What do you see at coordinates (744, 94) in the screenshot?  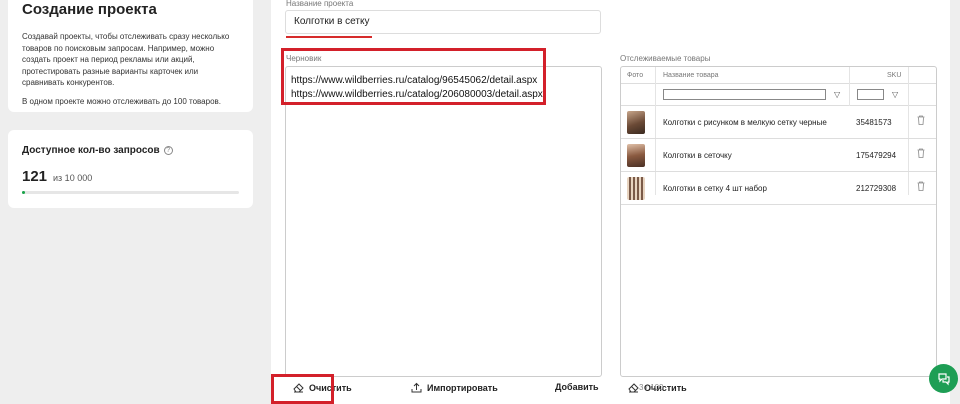 I see `name-filter-input` at bounding box center [744, 94].